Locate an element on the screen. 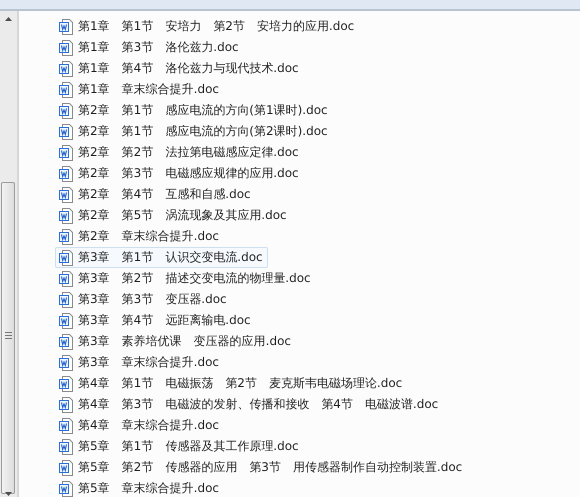 This screenshot has height=497, width=580. file-item: 第3章 第3节 变压器.doc is located at coordinates (143, 299).